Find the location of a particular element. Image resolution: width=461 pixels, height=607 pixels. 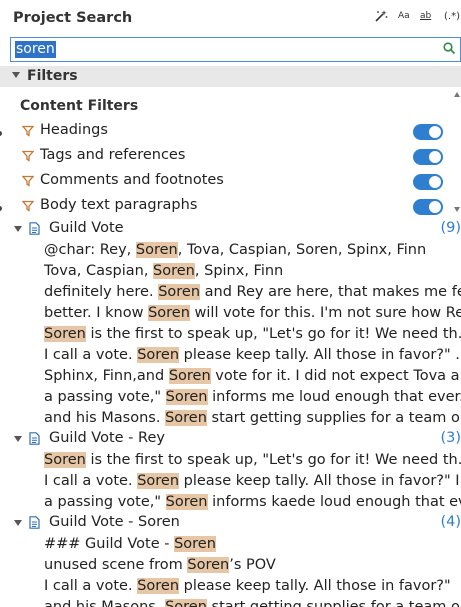

result-text: @char: Rey, is located at coordinates (90, 250).